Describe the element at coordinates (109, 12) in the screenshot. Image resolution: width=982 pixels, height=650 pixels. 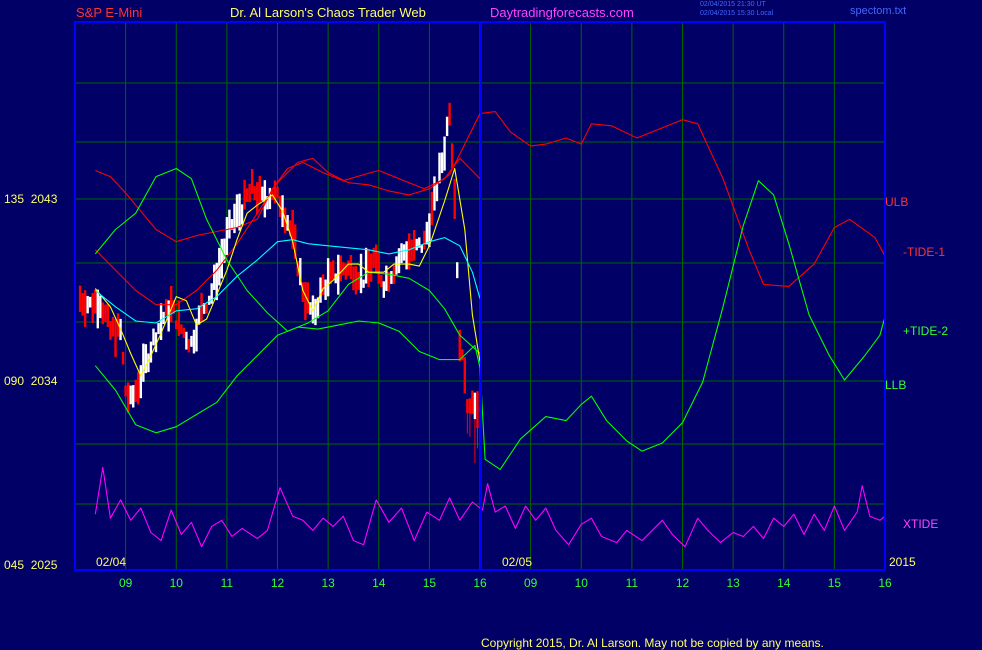
I see `instrument-title: S&P E-Mini` at that location.